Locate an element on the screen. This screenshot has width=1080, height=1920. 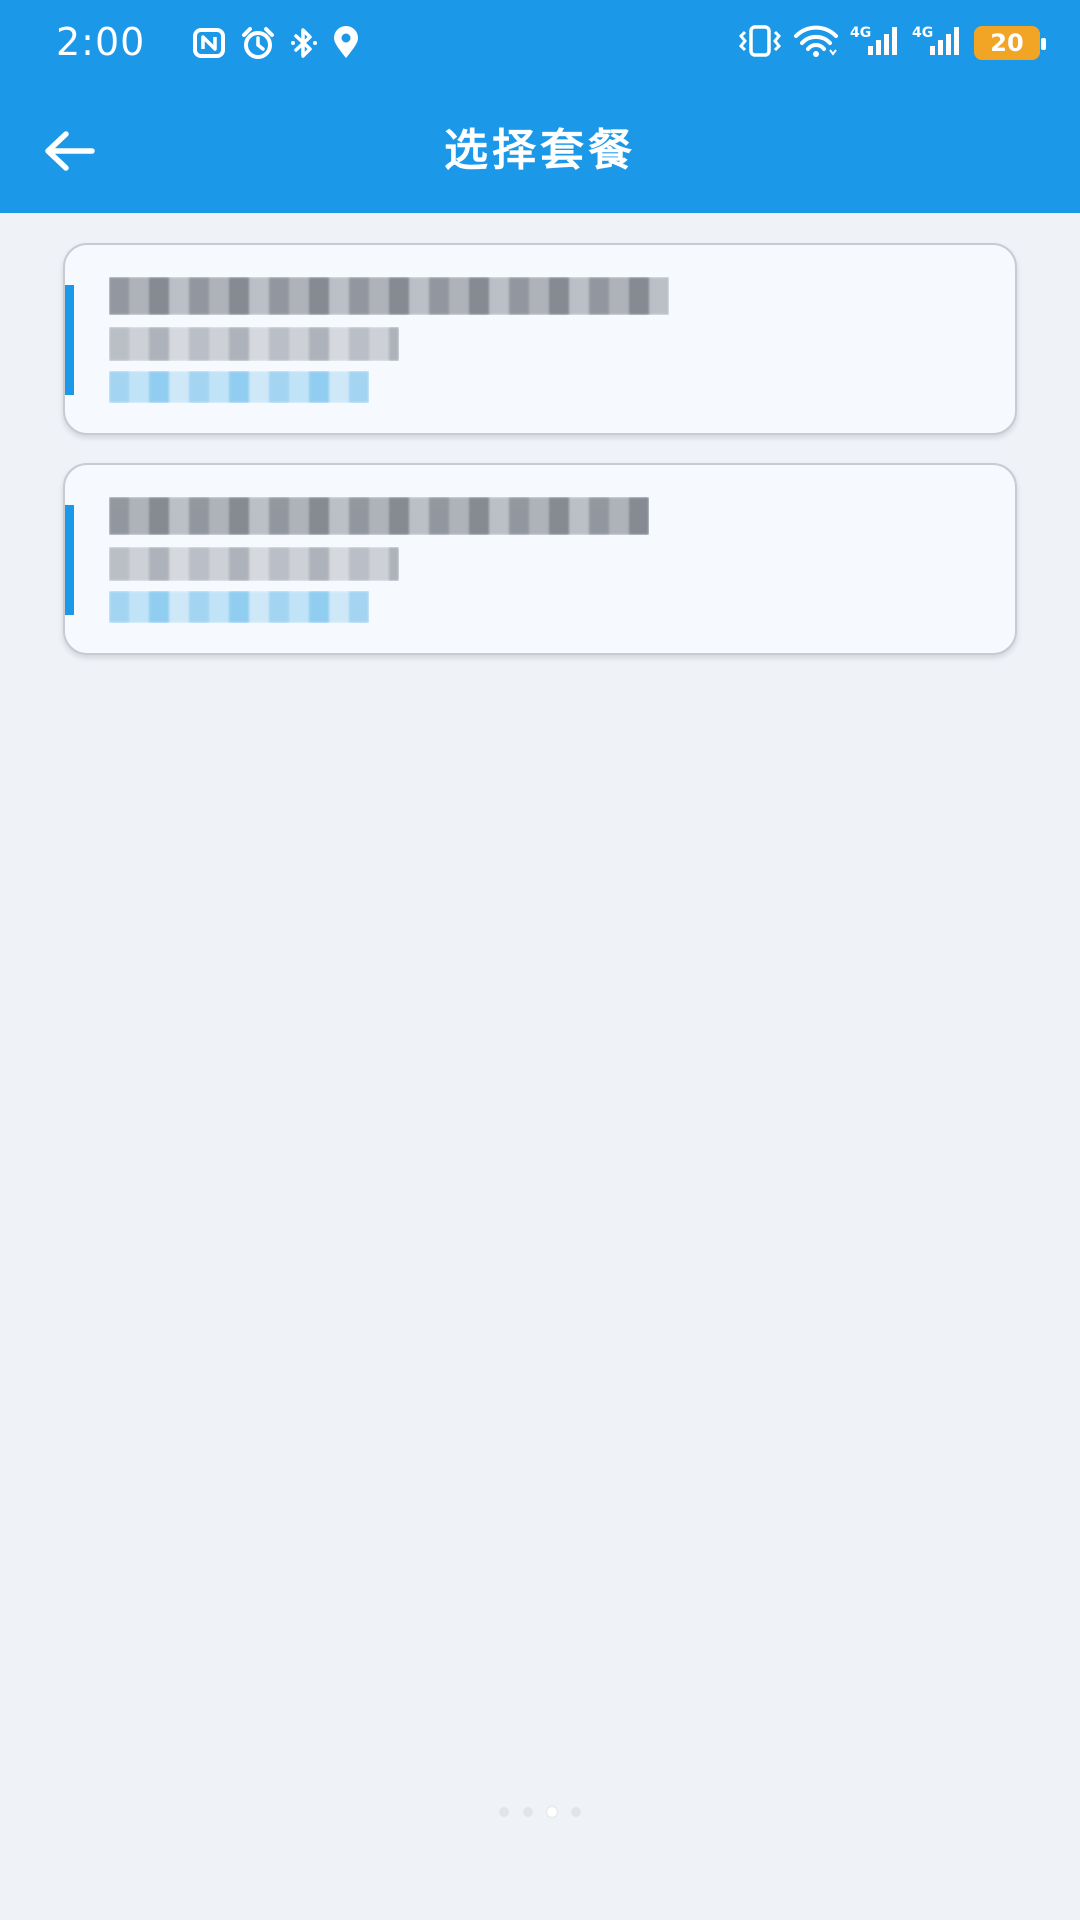
nfc-icon is located at coordinates (209, 45).